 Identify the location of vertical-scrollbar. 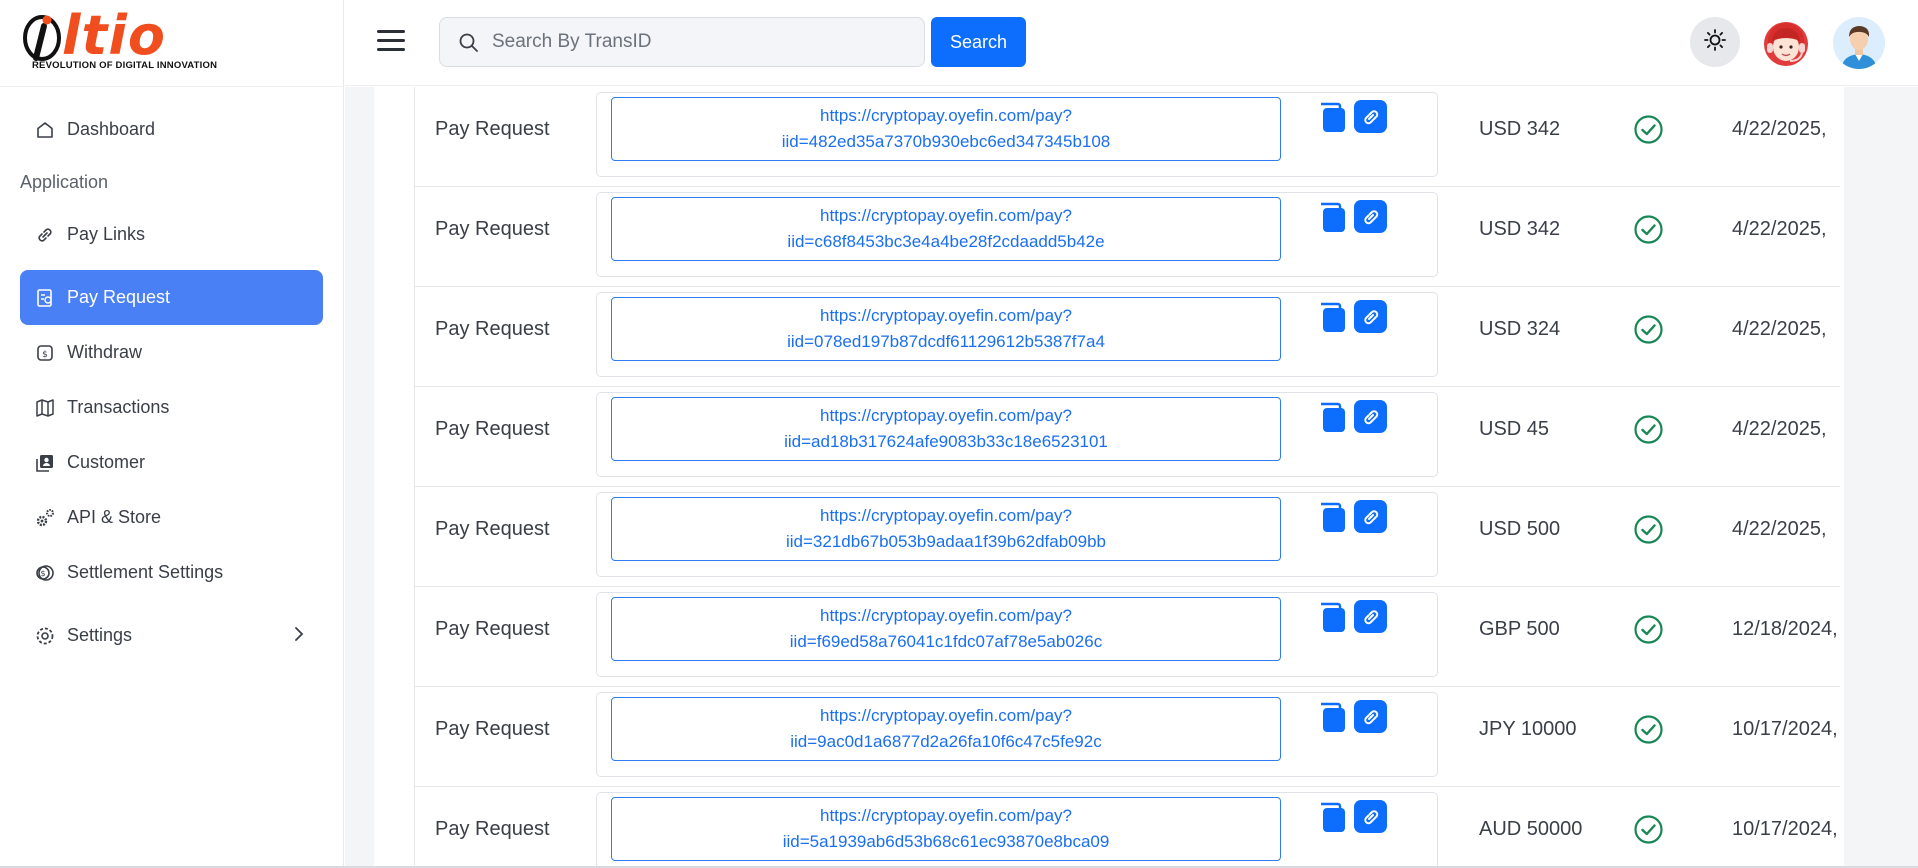
(1912, 477).